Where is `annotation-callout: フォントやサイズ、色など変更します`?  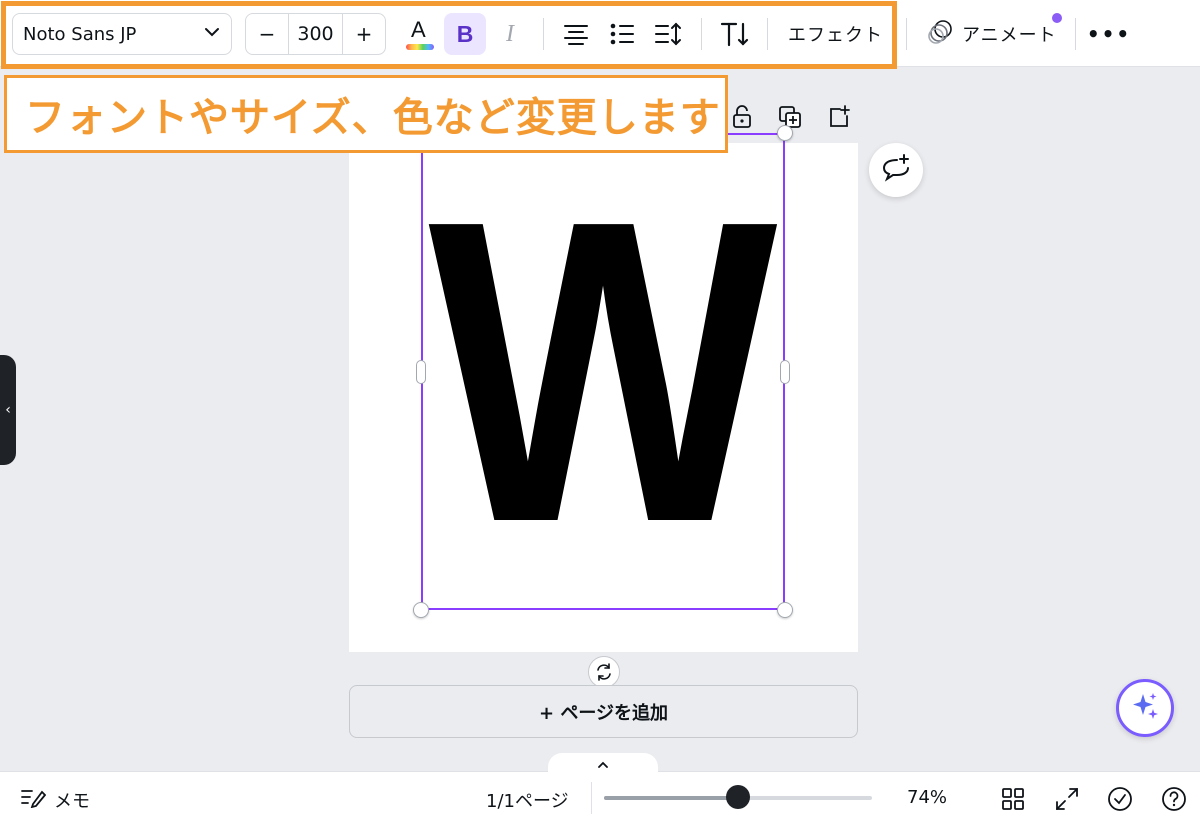
annotation-callout: フォントやサイズ、色など変更します is located at coordinates (366, 114).